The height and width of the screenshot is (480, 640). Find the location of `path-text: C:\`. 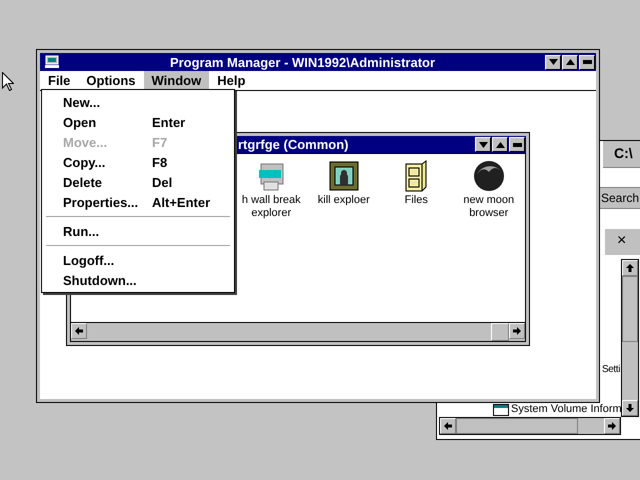

path-text: C:\ is located at coordinates (623, 153).